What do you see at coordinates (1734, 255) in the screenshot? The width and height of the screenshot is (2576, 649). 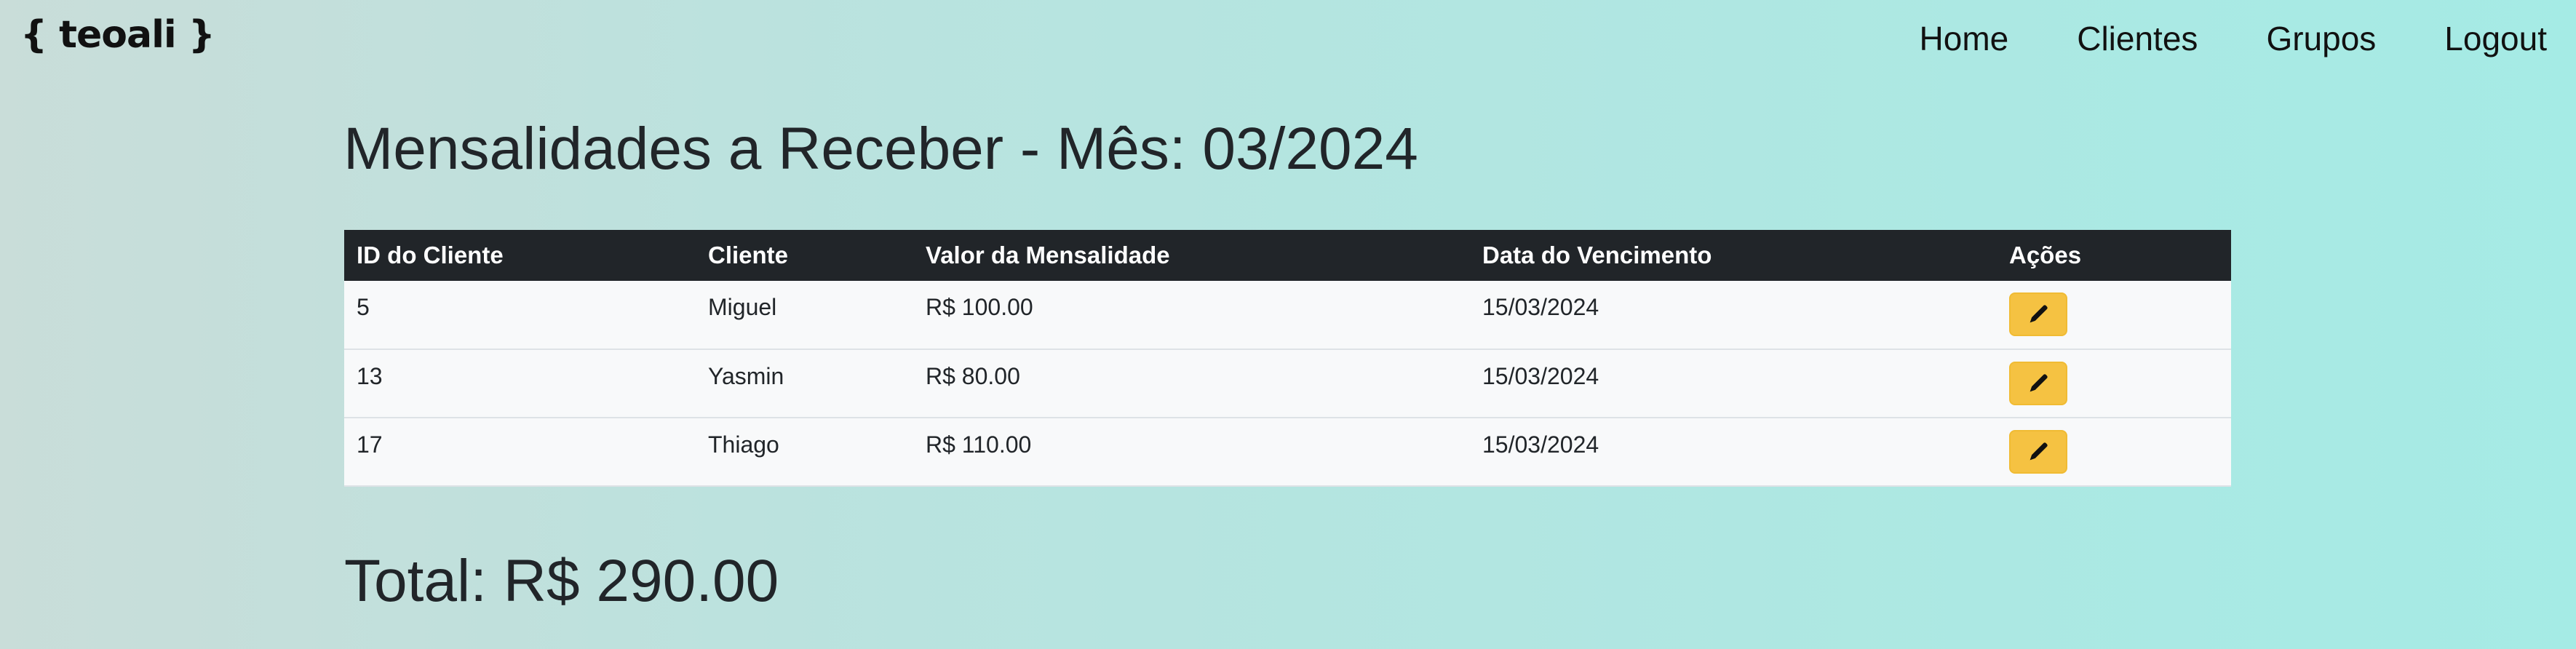 I see `column-header-vencimento: Data do Vencimento` at bounding box center [1734, 255].